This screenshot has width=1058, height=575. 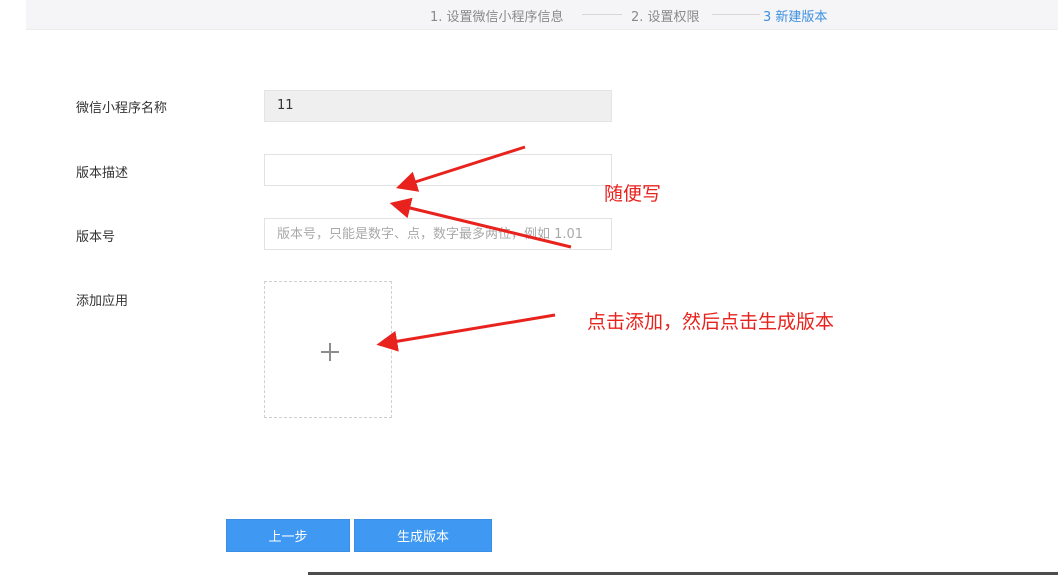 I want to click on generate-version-button: 生成版本, so click(x=423, y=535).